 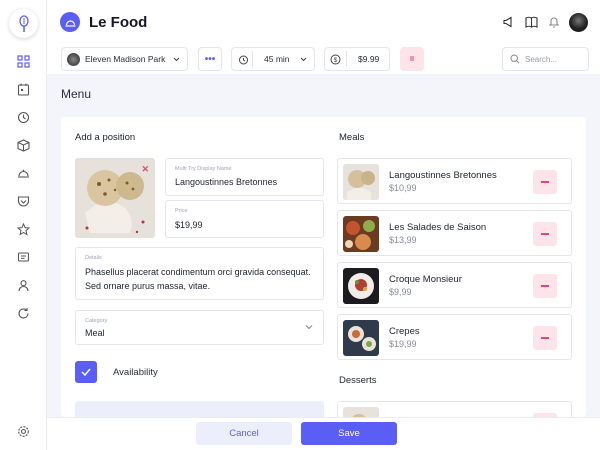 What do you see at coordinates (23, 23) in the screenshot?
I see `chef-whisk-icon` at bounding box center [23, 23].